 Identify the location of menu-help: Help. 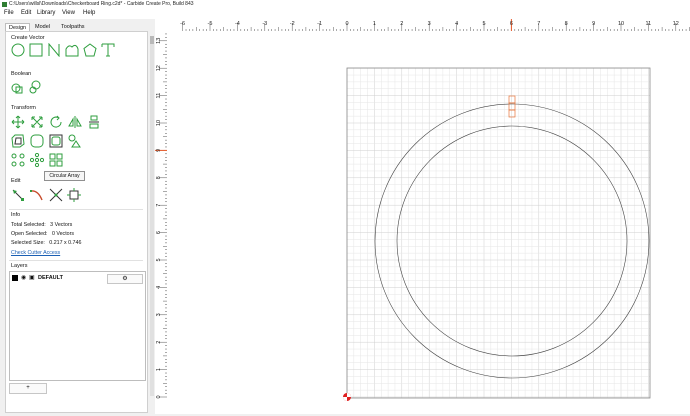
(89, 13).